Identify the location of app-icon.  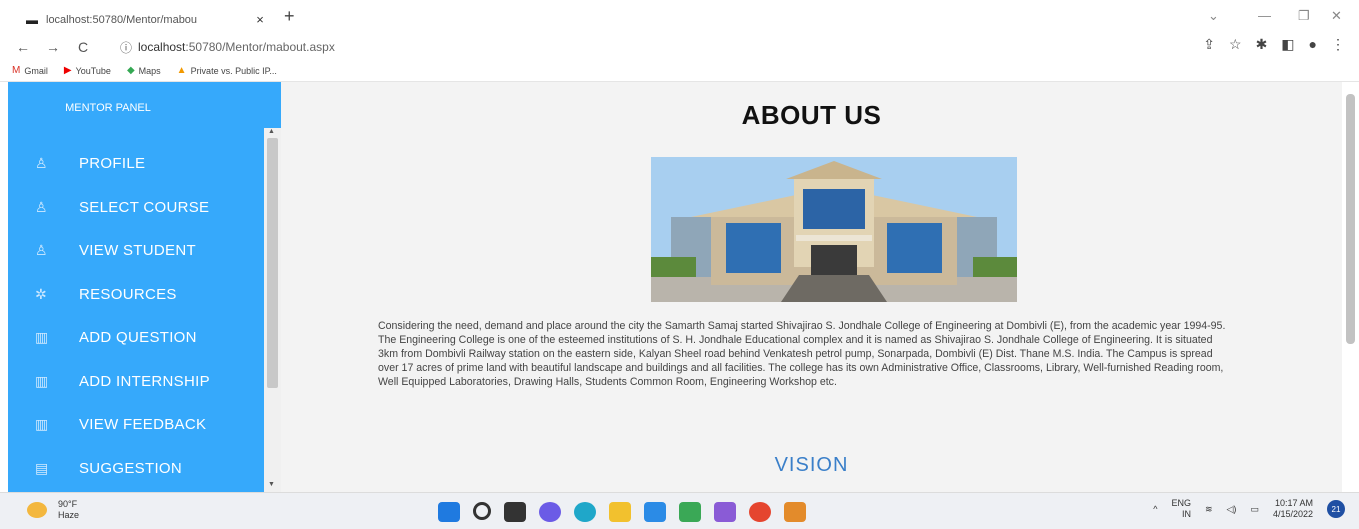
(690, 512).